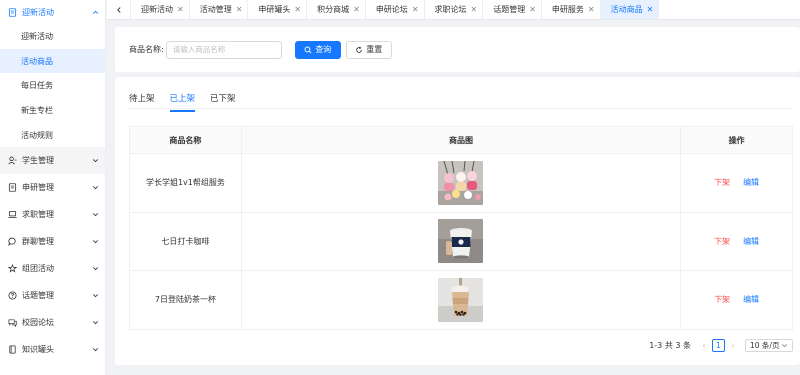  What do you see at coordinates (733, 345) in the screenshot?
I see `next-page-icon: ›` at bounding box center [733, 345].